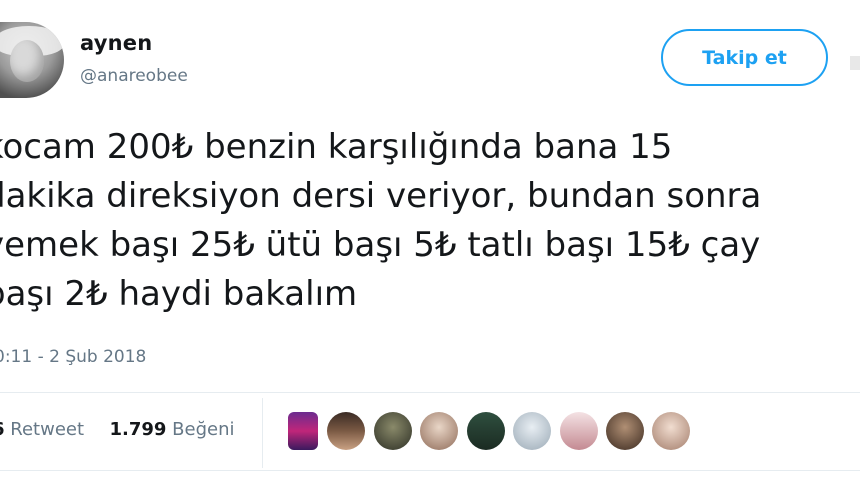 The width and height of the screenshot is (860, 480). Describe the element at coordinates (47, 429) in the screenshot. I see `retweet-label: Retweet` at that location.